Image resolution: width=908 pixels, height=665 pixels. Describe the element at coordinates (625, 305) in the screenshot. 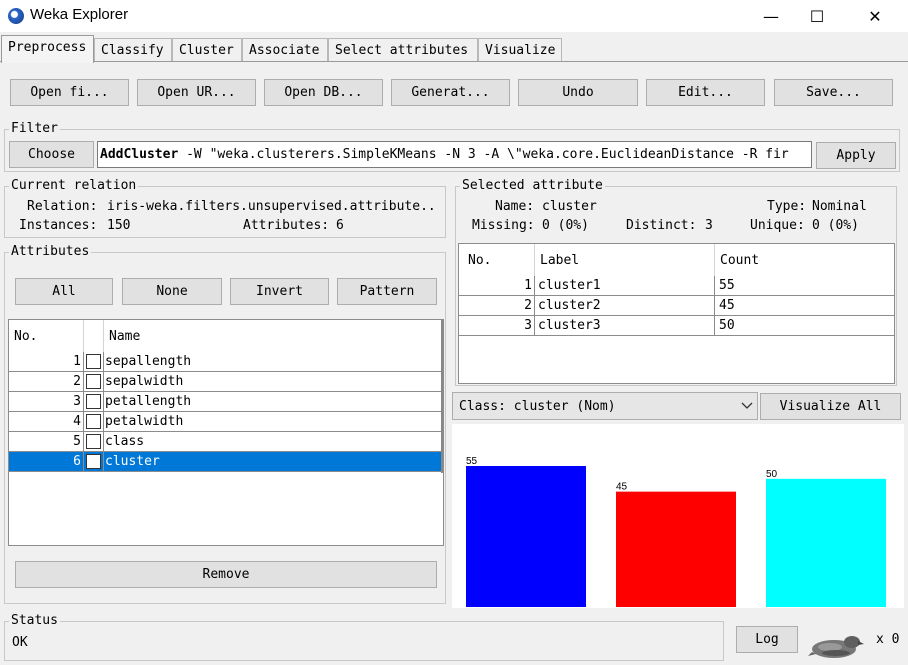

I see `label-name: cluster2` at that location.